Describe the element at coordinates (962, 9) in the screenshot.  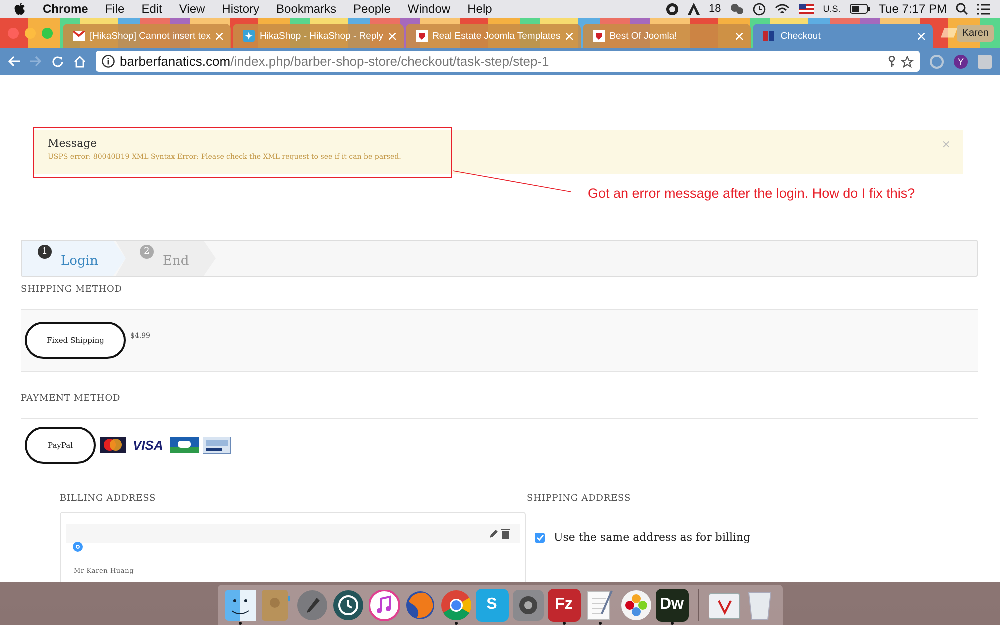
I see `search-icon` at that location.